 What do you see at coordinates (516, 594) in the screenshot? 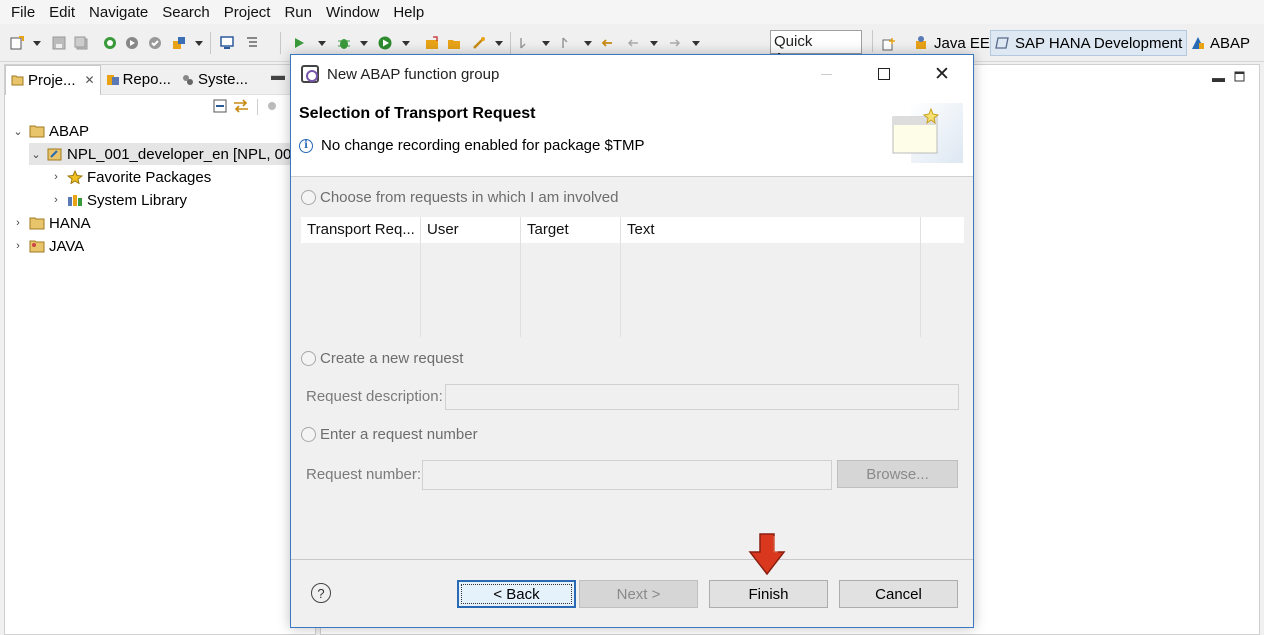
I see `back-button: < Back` at bounding box center [516, 594].